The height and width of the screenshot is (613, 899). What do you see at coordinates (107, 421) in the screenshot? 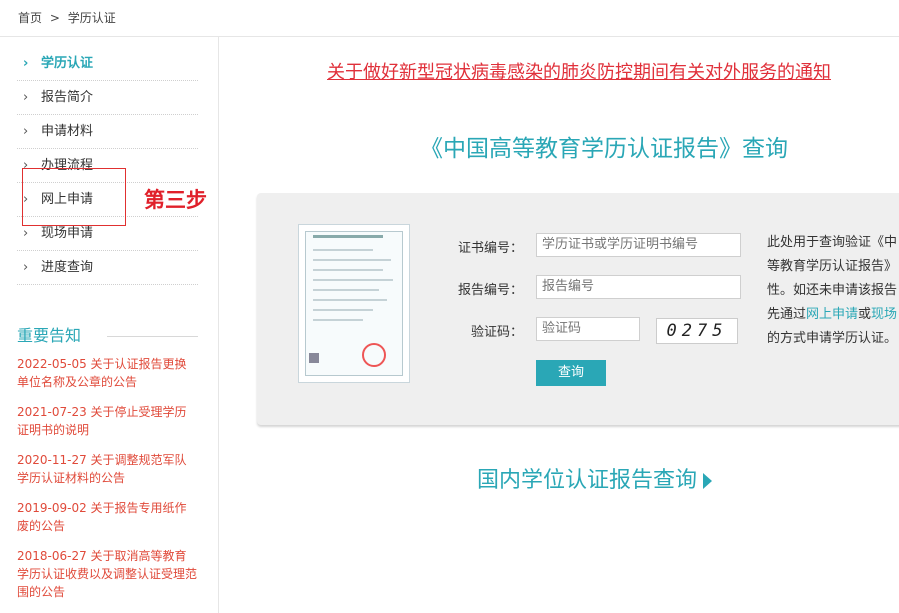
I see `notice-link: 2021-07-23 关于停止受理学历证明书的说明` at bounding box center [107, 421].